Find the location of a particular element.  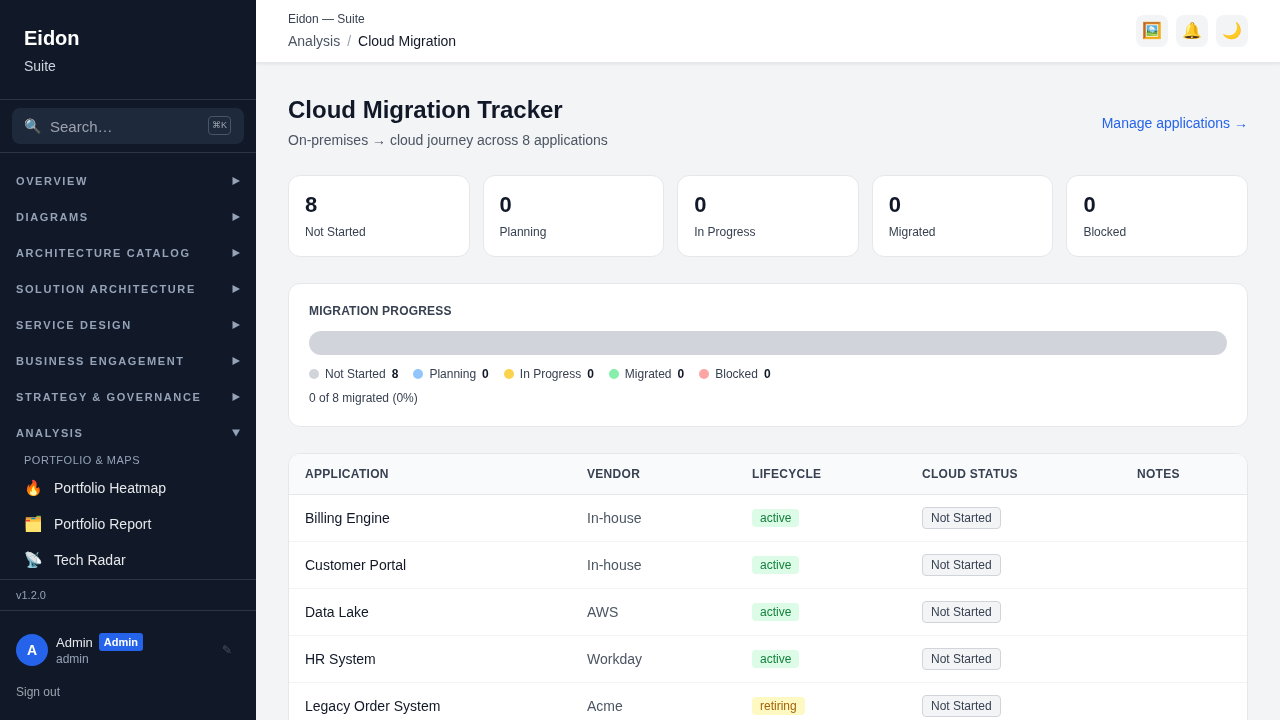

moon-icon: 🌙 is located at coordinates (1232, 31).